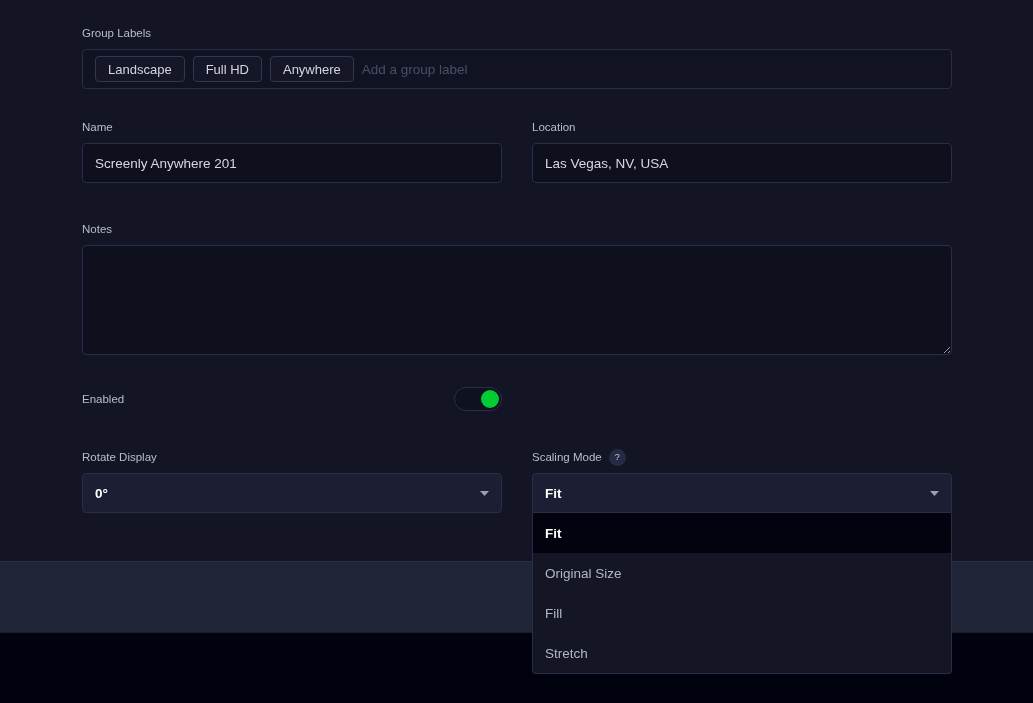  I want to click on dropdown-option: Fit, so click(742, 533).